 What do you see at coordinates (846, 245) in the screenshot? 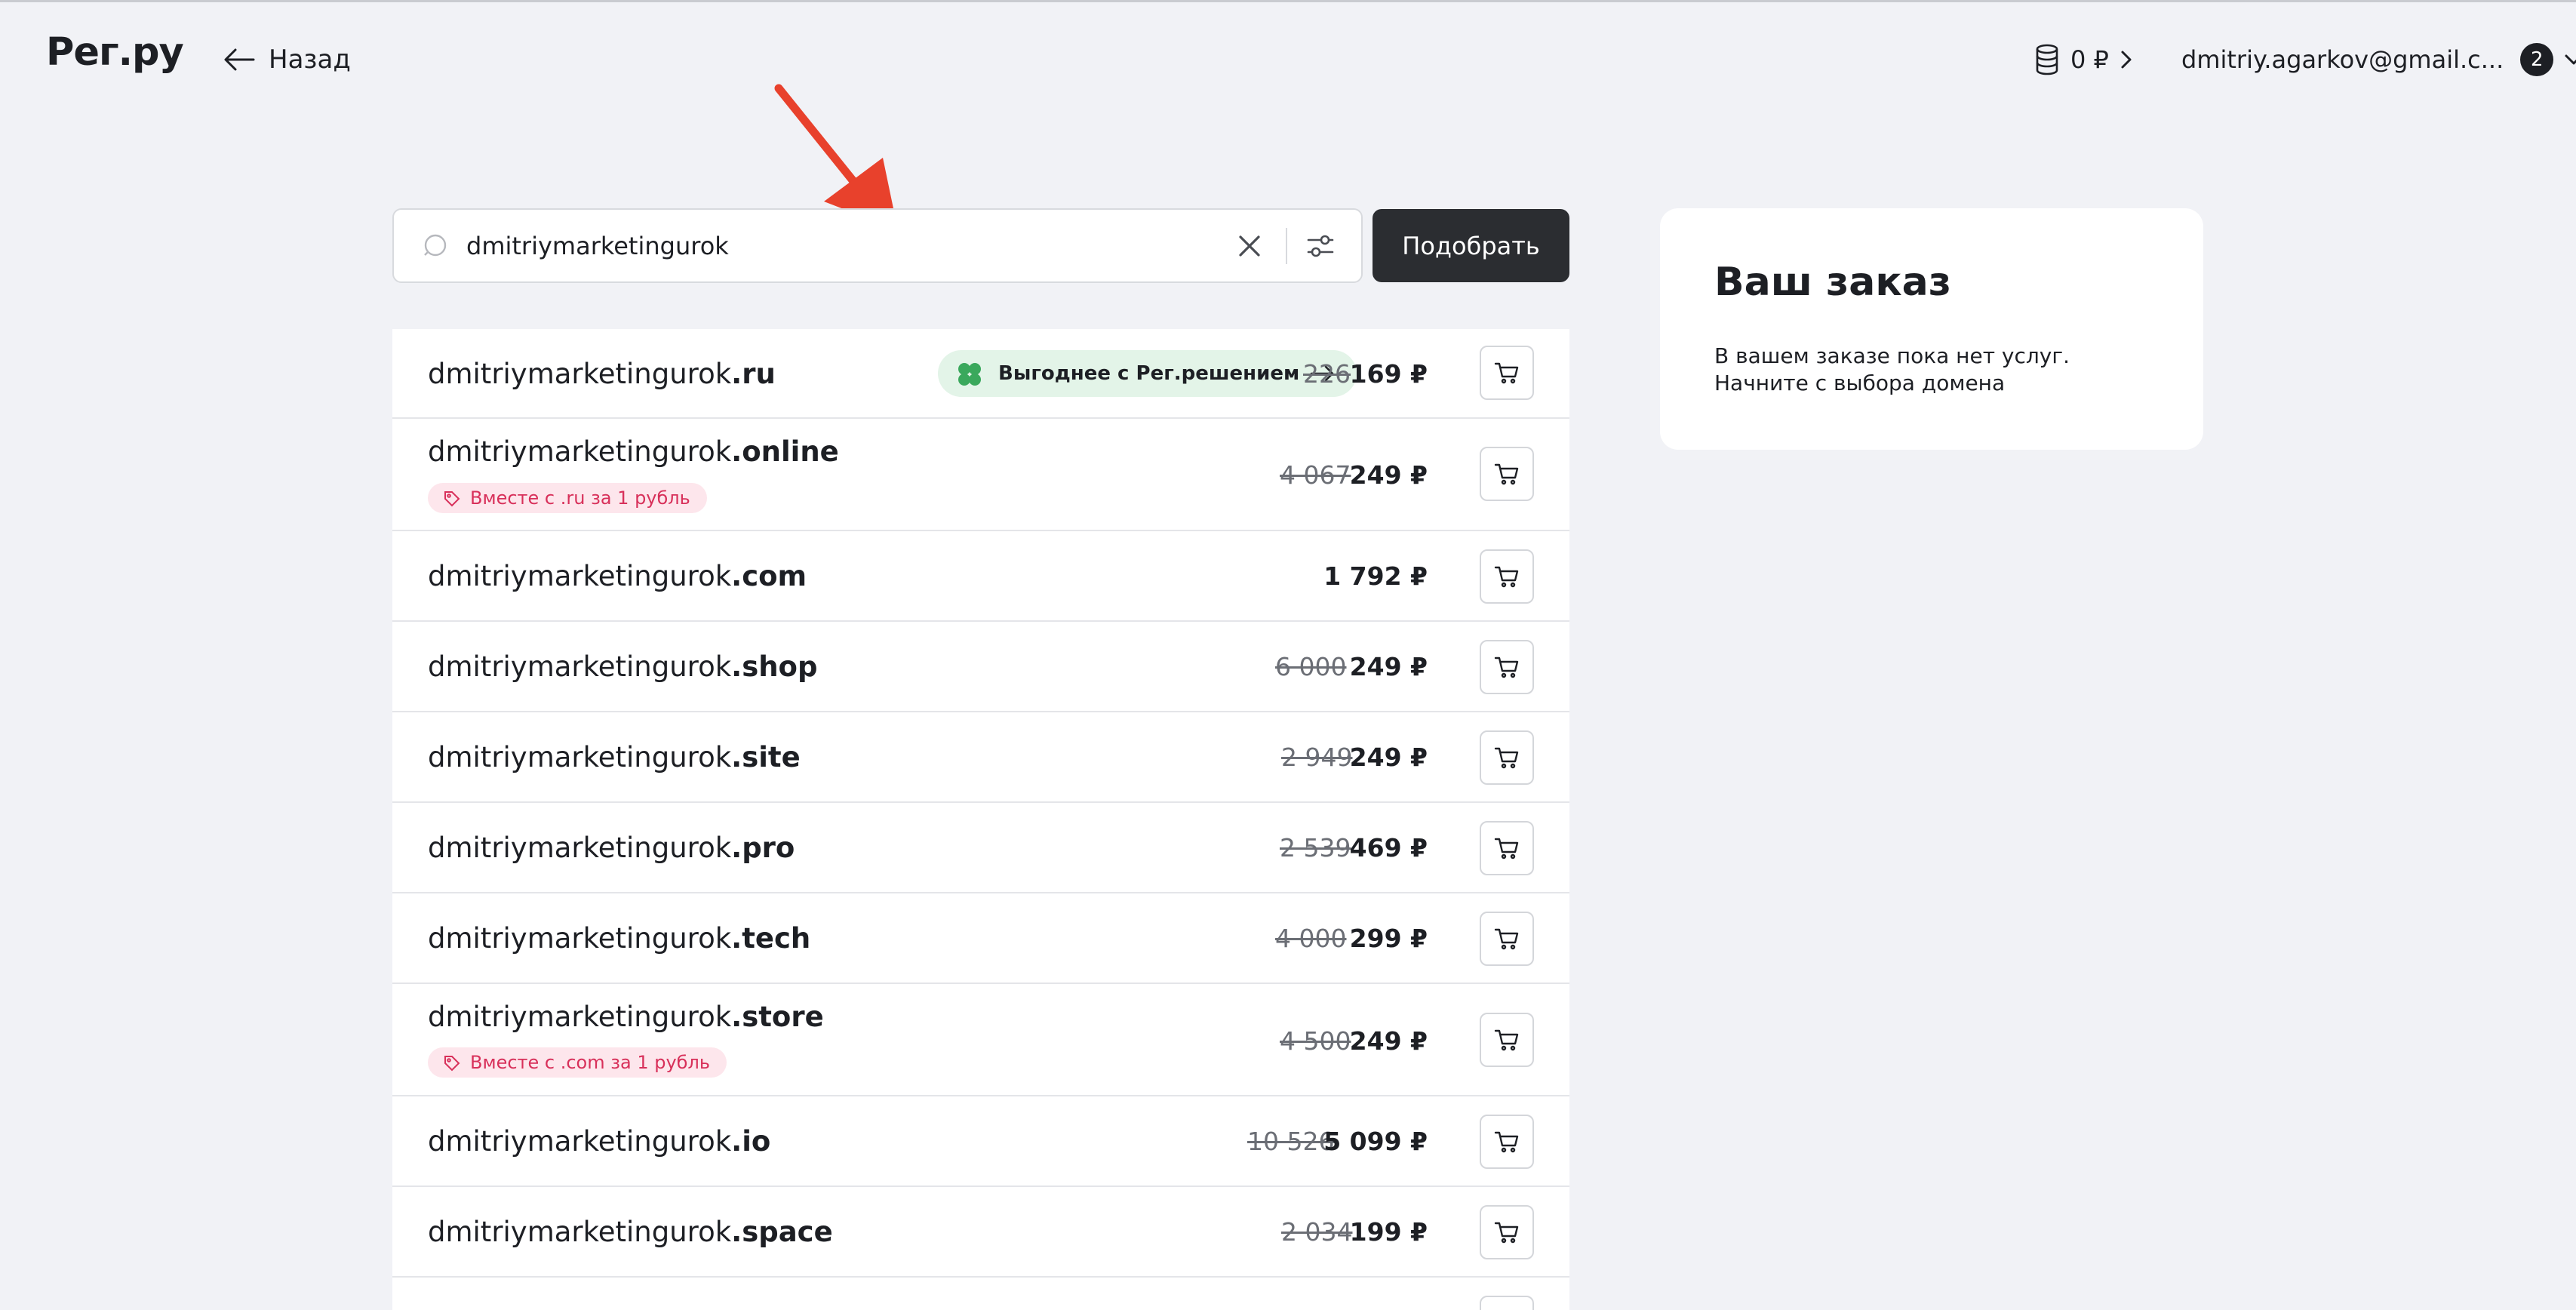
I see `domain-search-input` at bounding box center [846, 245].